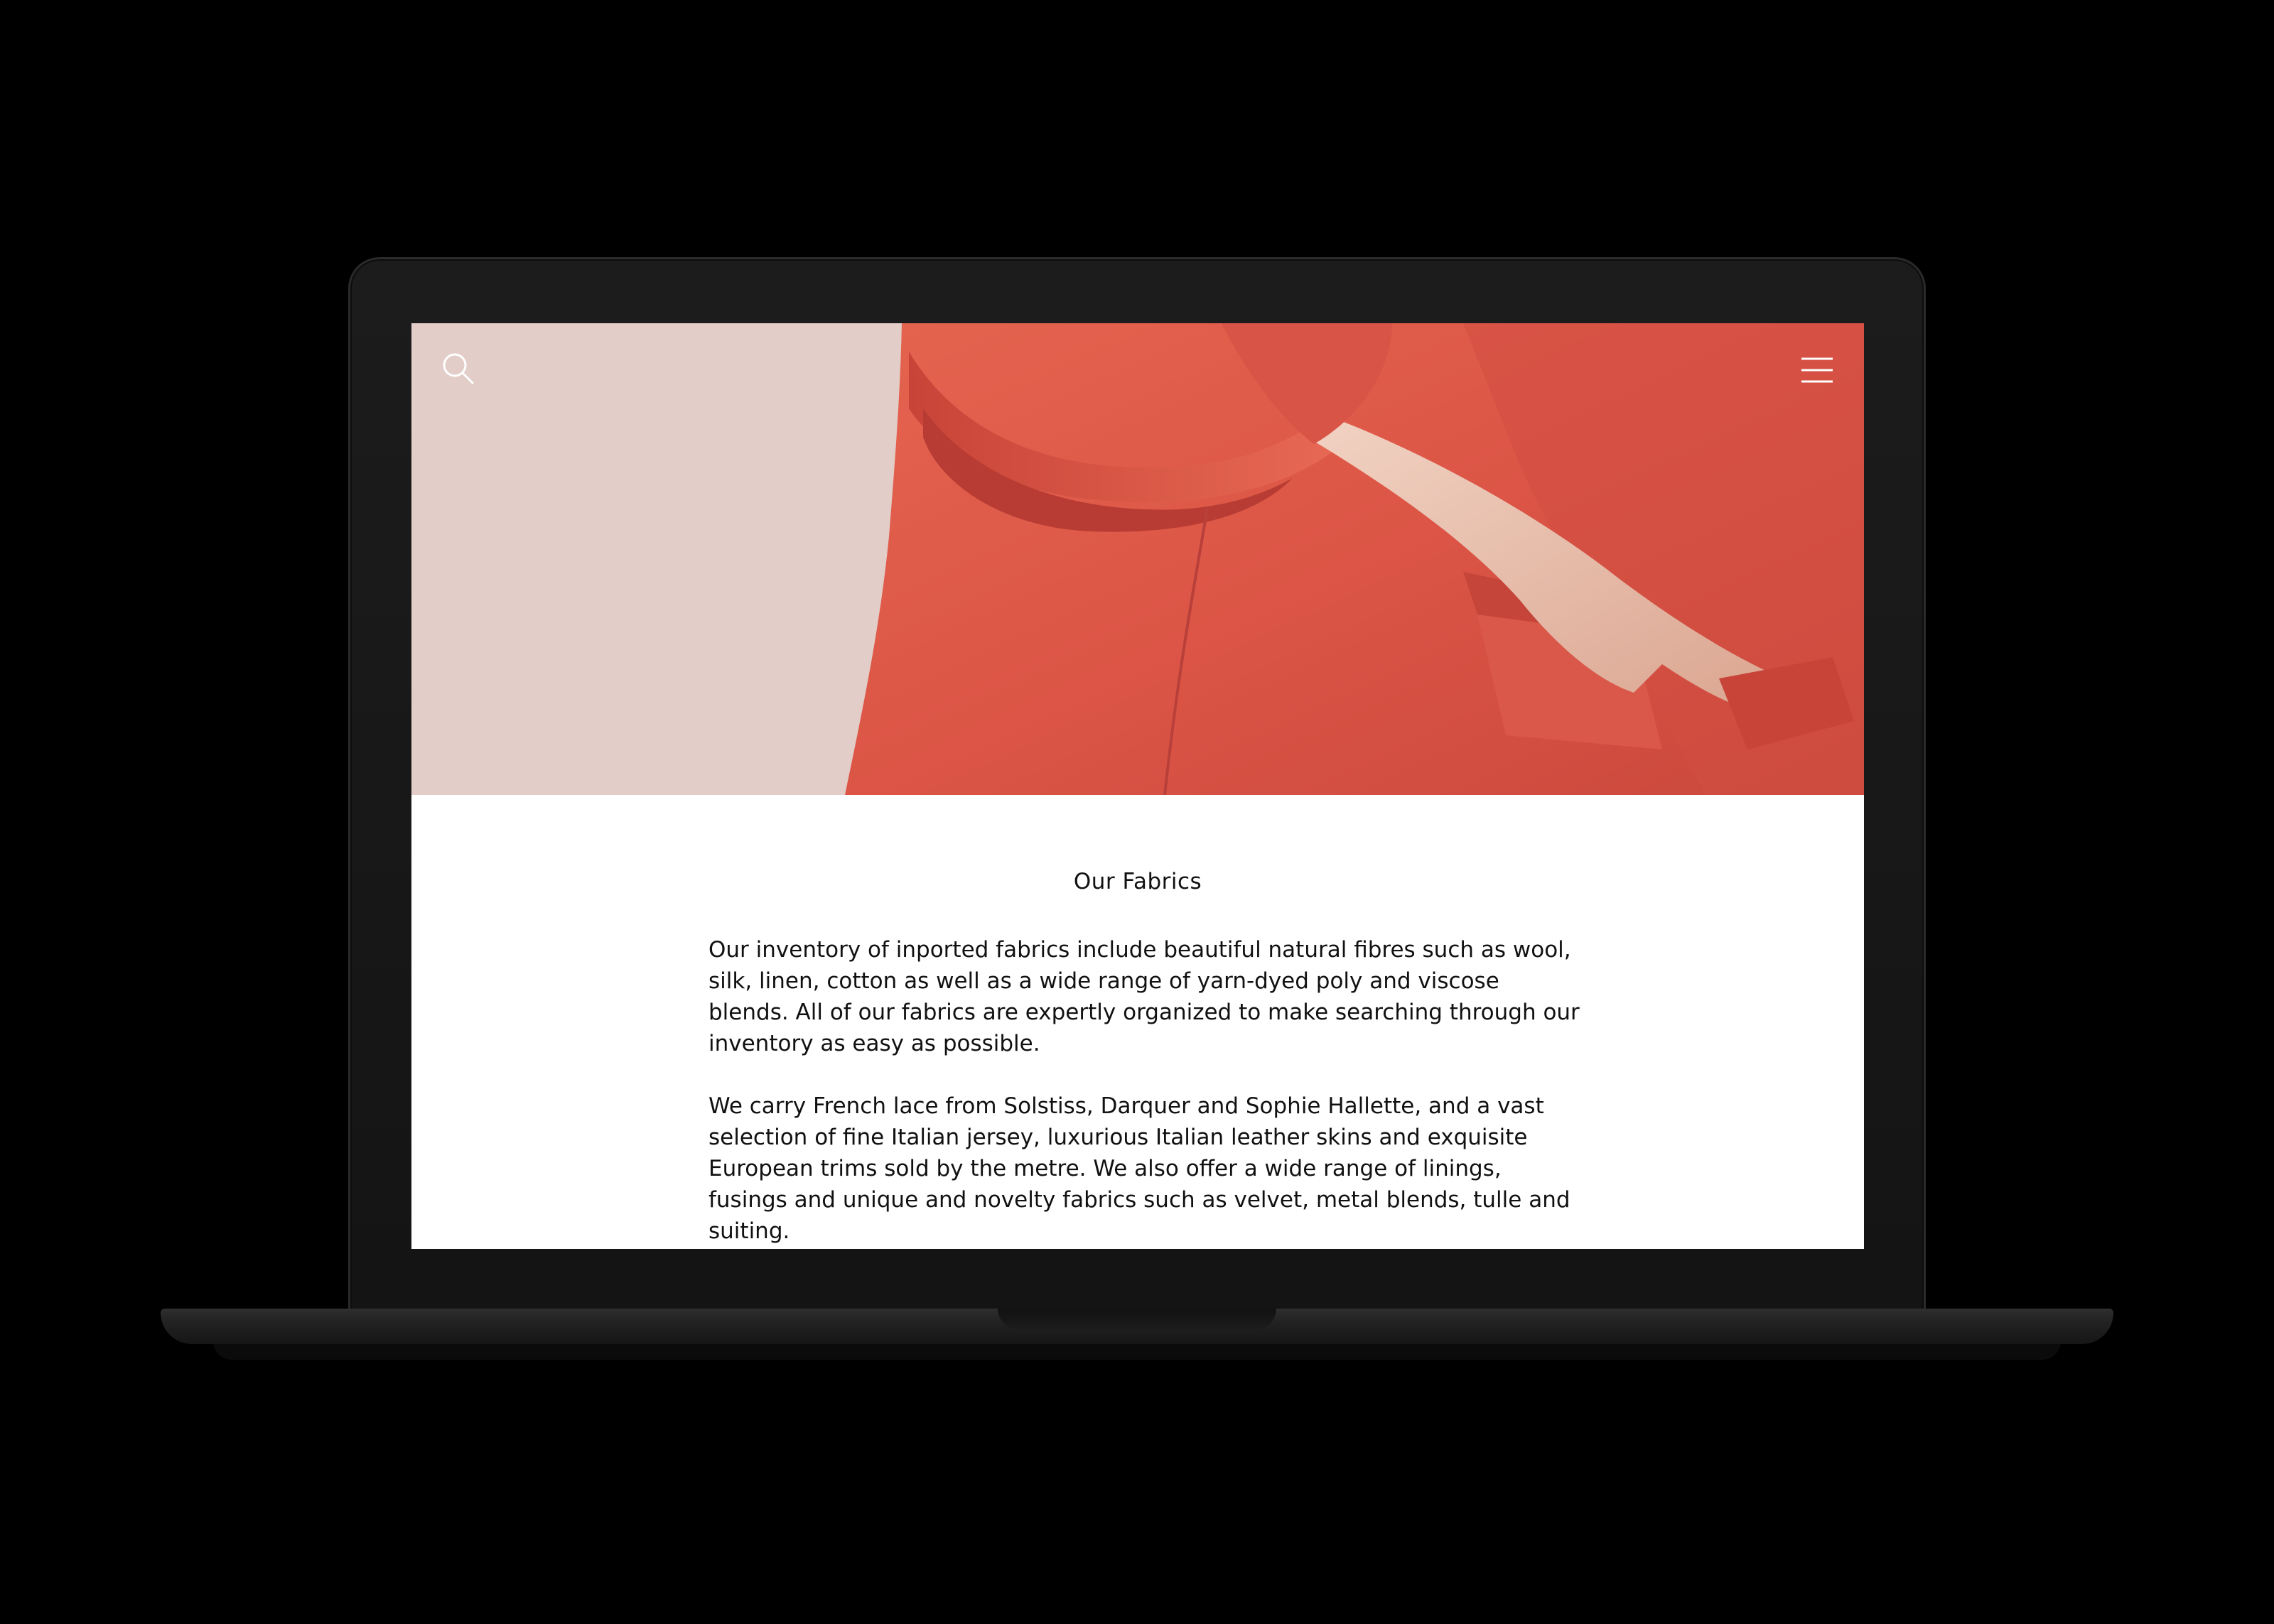  Describe the element at coordinates (1137, 882) in the screenshot. I see `section-title: Our Fabrics` at that location.